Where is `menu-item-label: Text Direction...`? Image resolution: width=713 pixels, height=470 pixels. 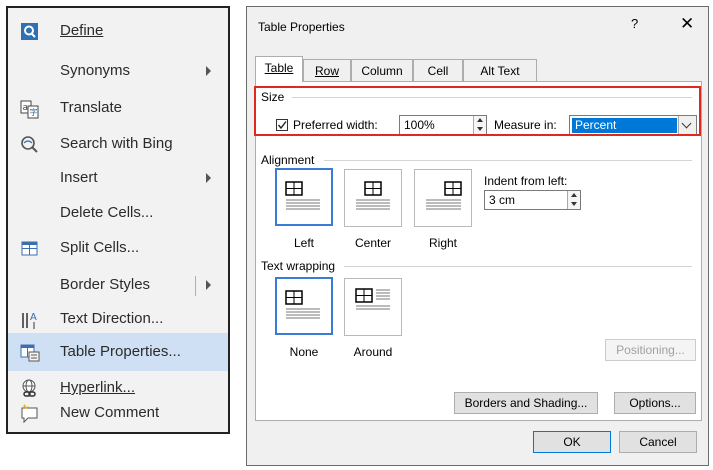
menu-item-label: Text Direction... is located at coordinates (112, 318).